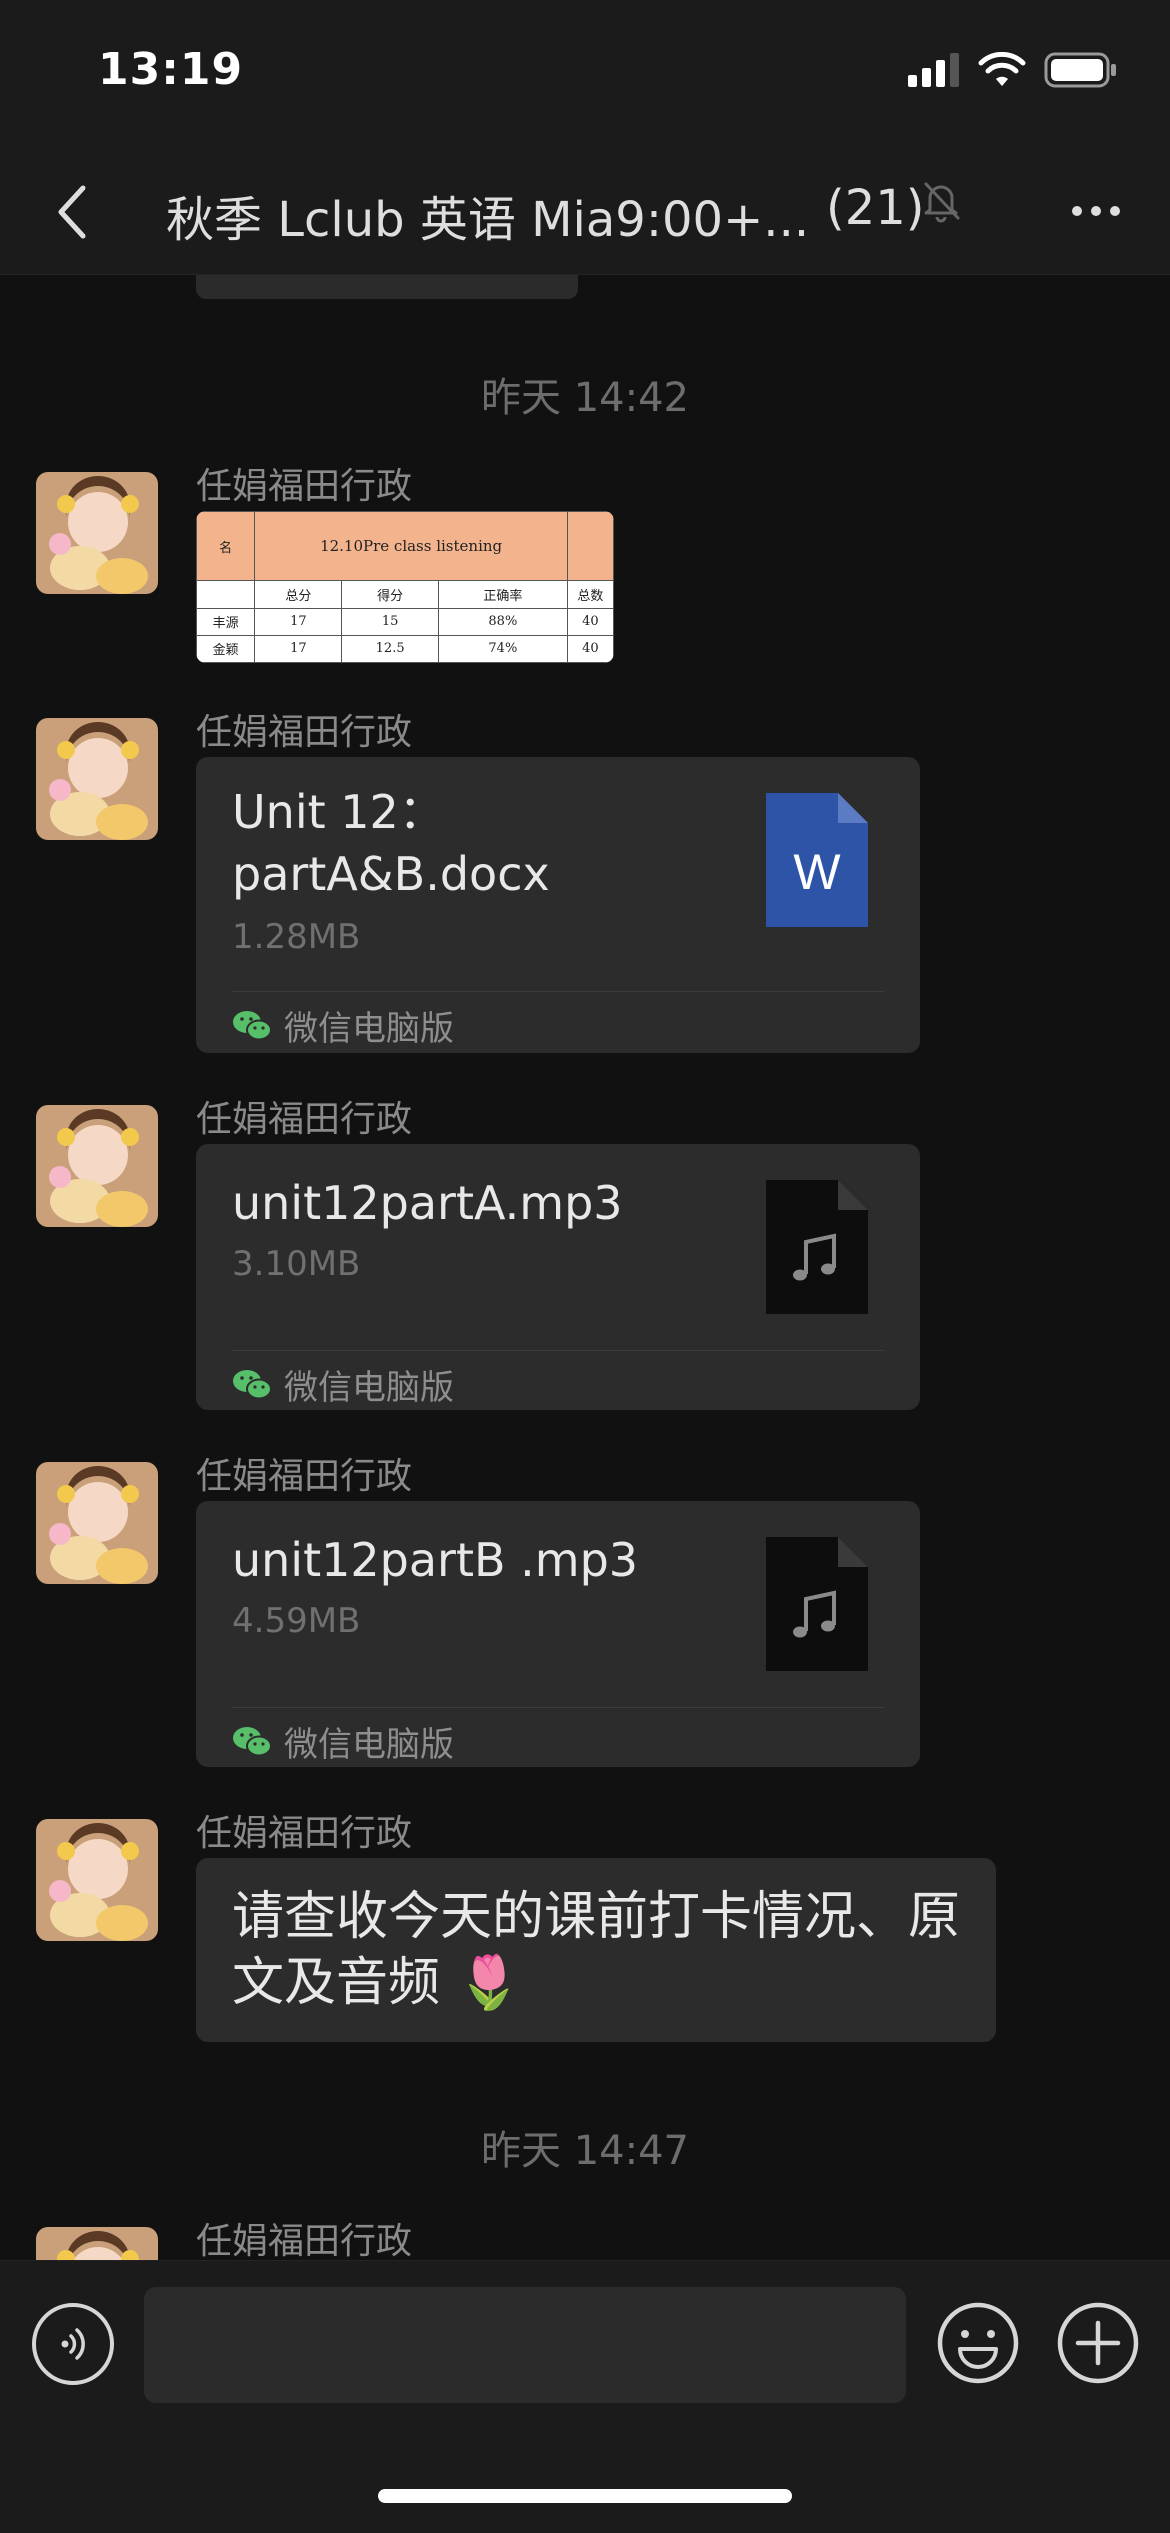 This screenshot has width=1170, height=2533. Describe the element at coordinates (390, 621) in the screenshot. I see `table-cell: 15` at that location.